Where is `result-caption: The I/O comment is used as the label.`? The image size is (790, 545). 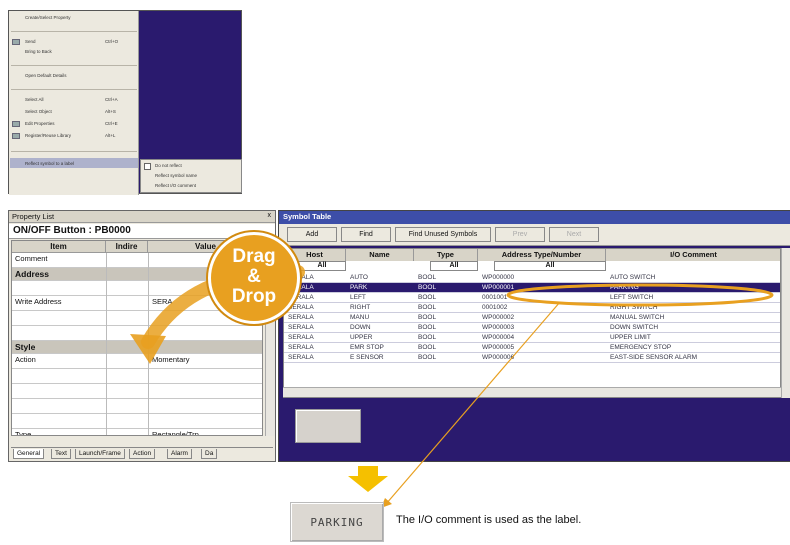
result-caption: The I/O comment is used as the label. is located at coordinates (489, 520).